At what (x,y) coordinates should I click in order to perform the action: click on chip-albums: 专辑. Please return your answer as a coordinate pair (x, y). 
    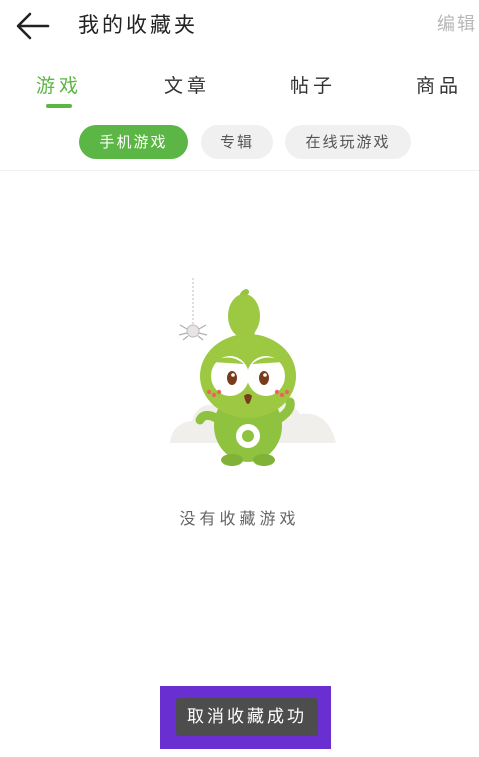
    Looking at the image, I should click on (237, 142).